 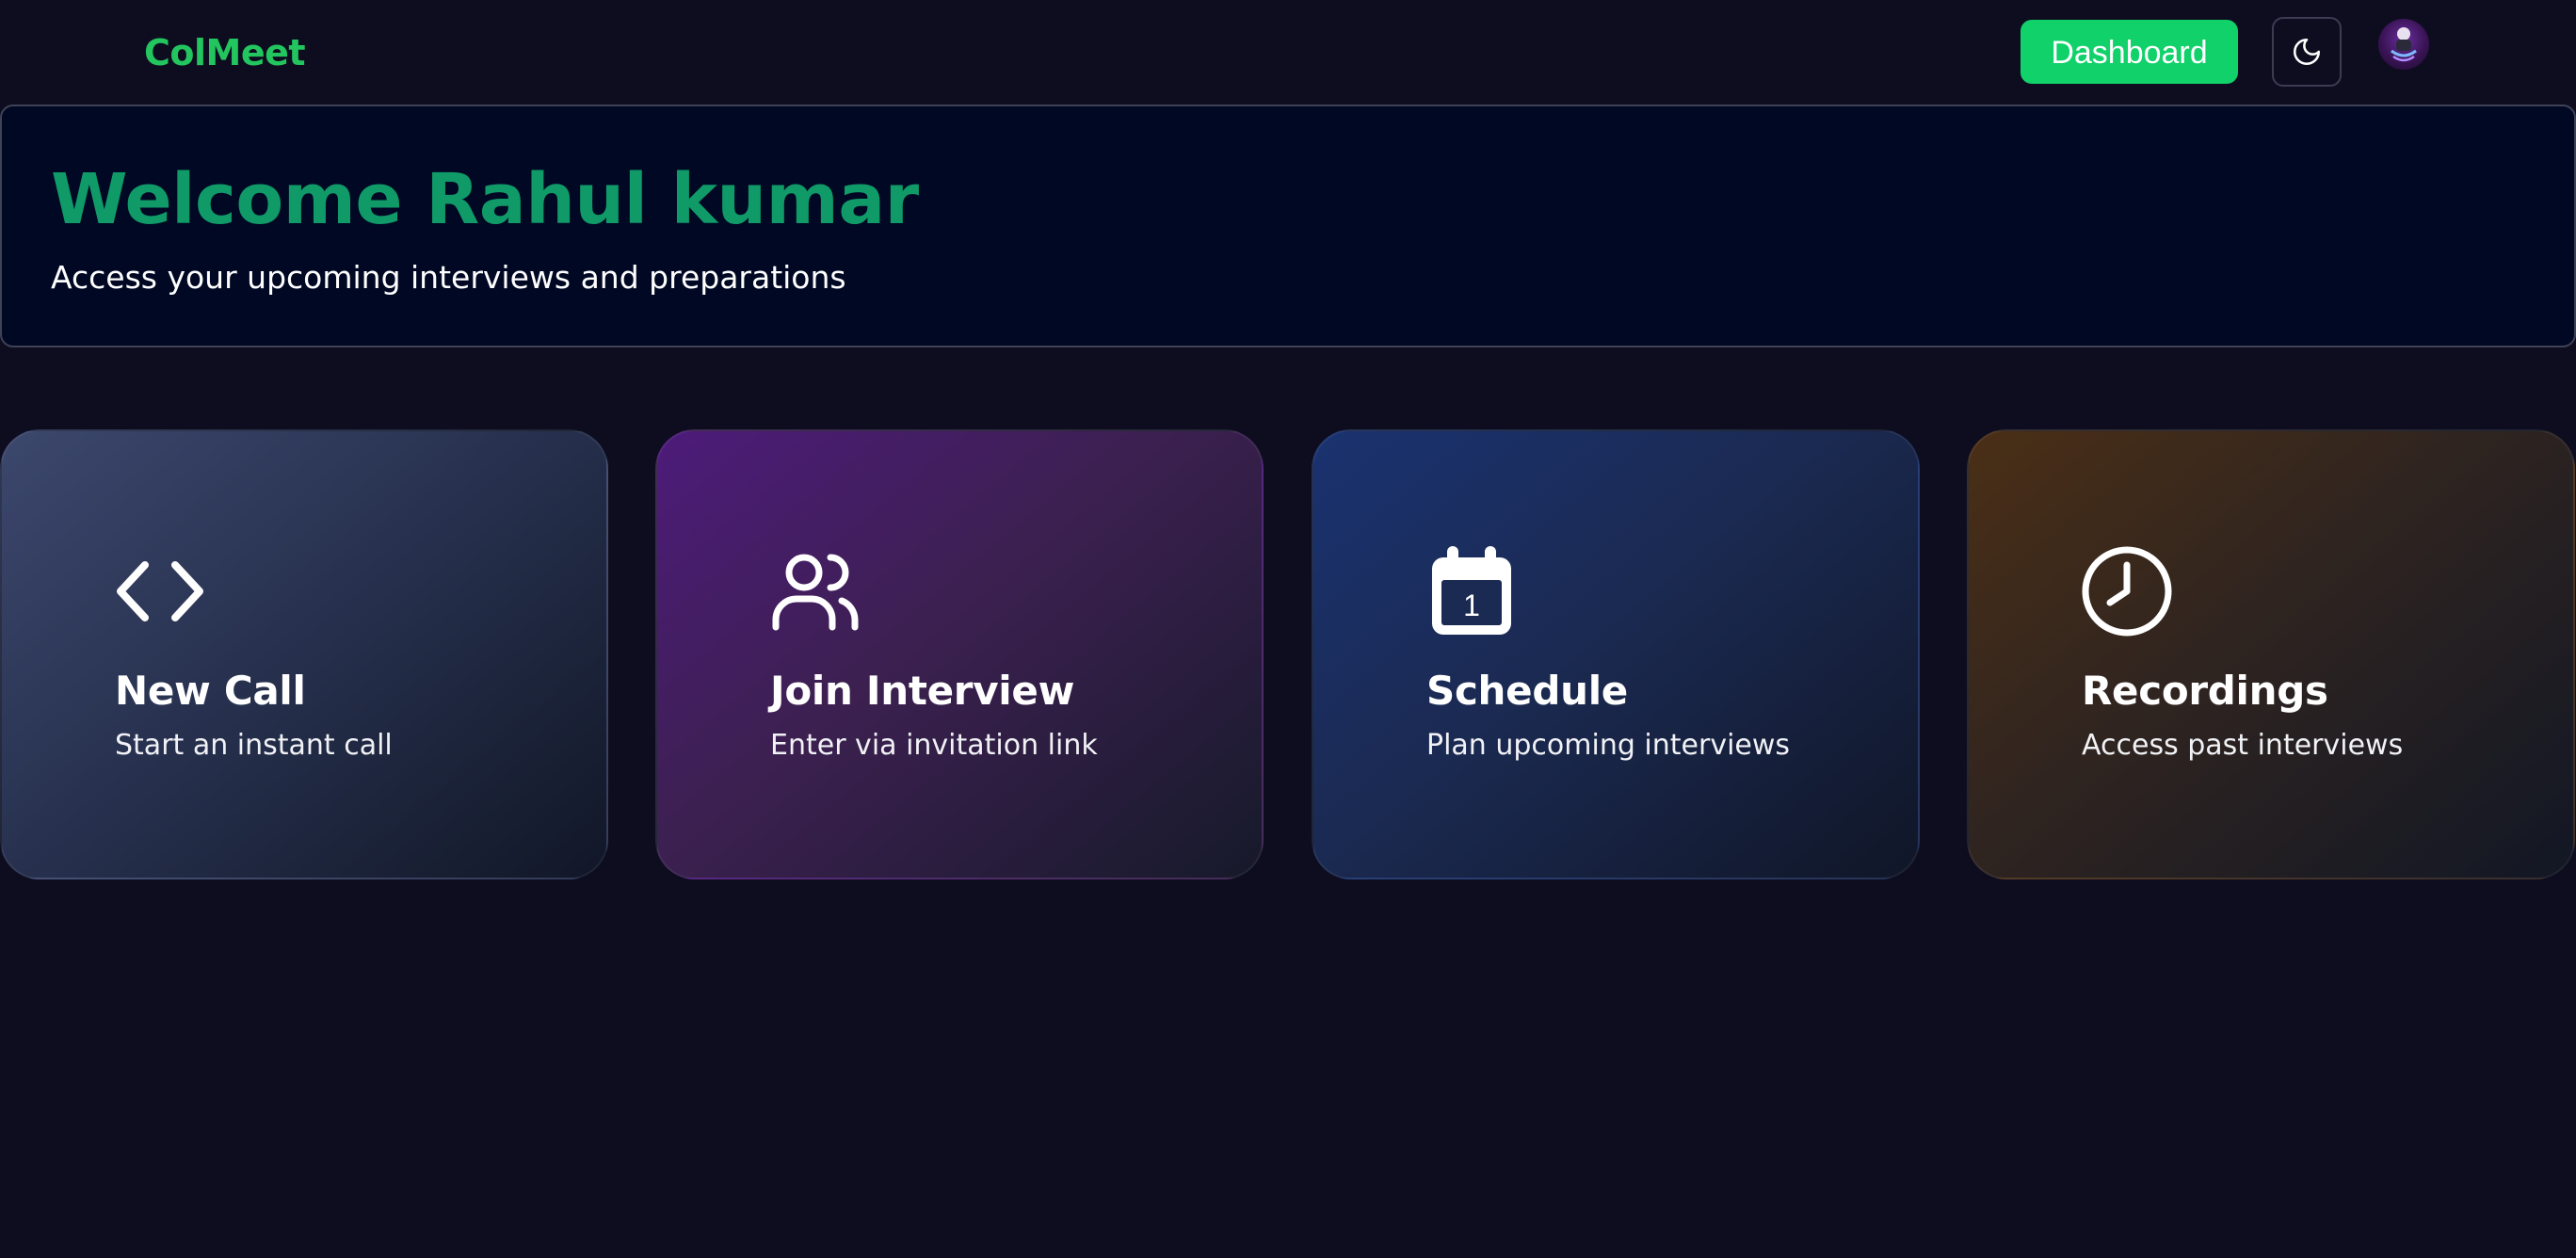 What do you see at coordinates (225, 52) in the screenshot?
I see `brand-logo-text: ColMeet` at bounding box center [225, 52].